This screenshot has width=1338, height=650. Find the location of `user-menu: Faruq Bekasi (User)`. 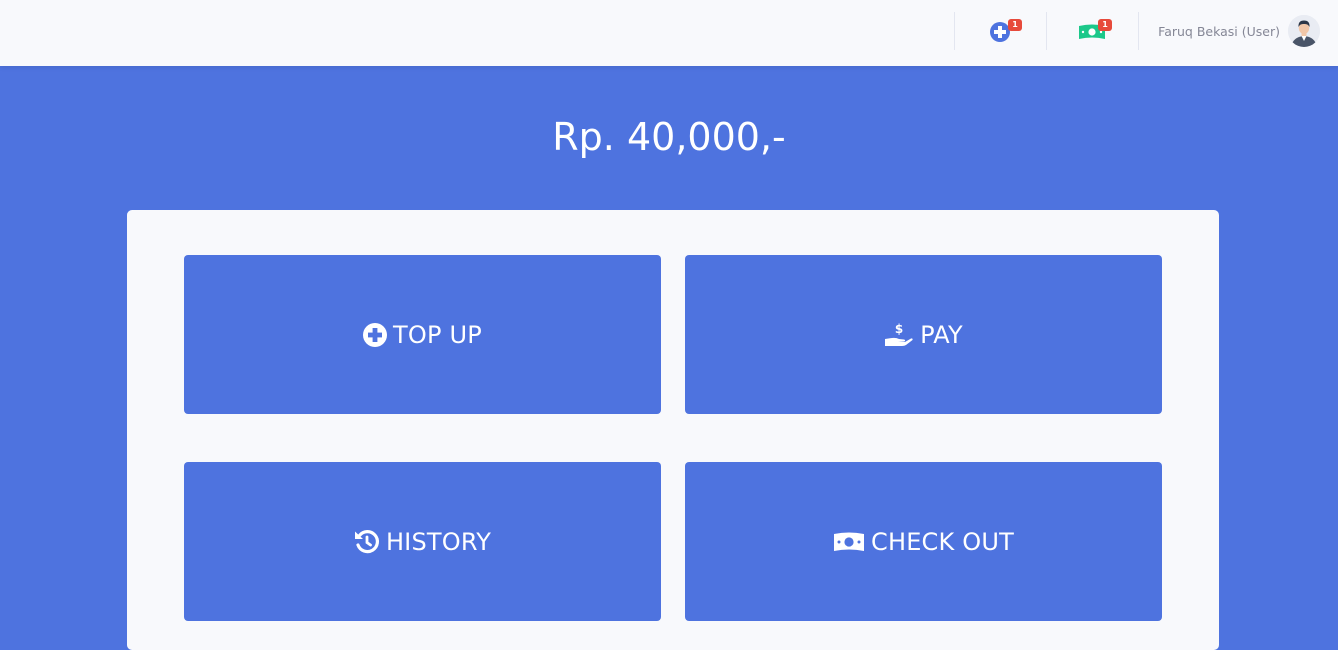

user-menu: Faruq Bekasi (User) is located at coordinates (1239, 31).